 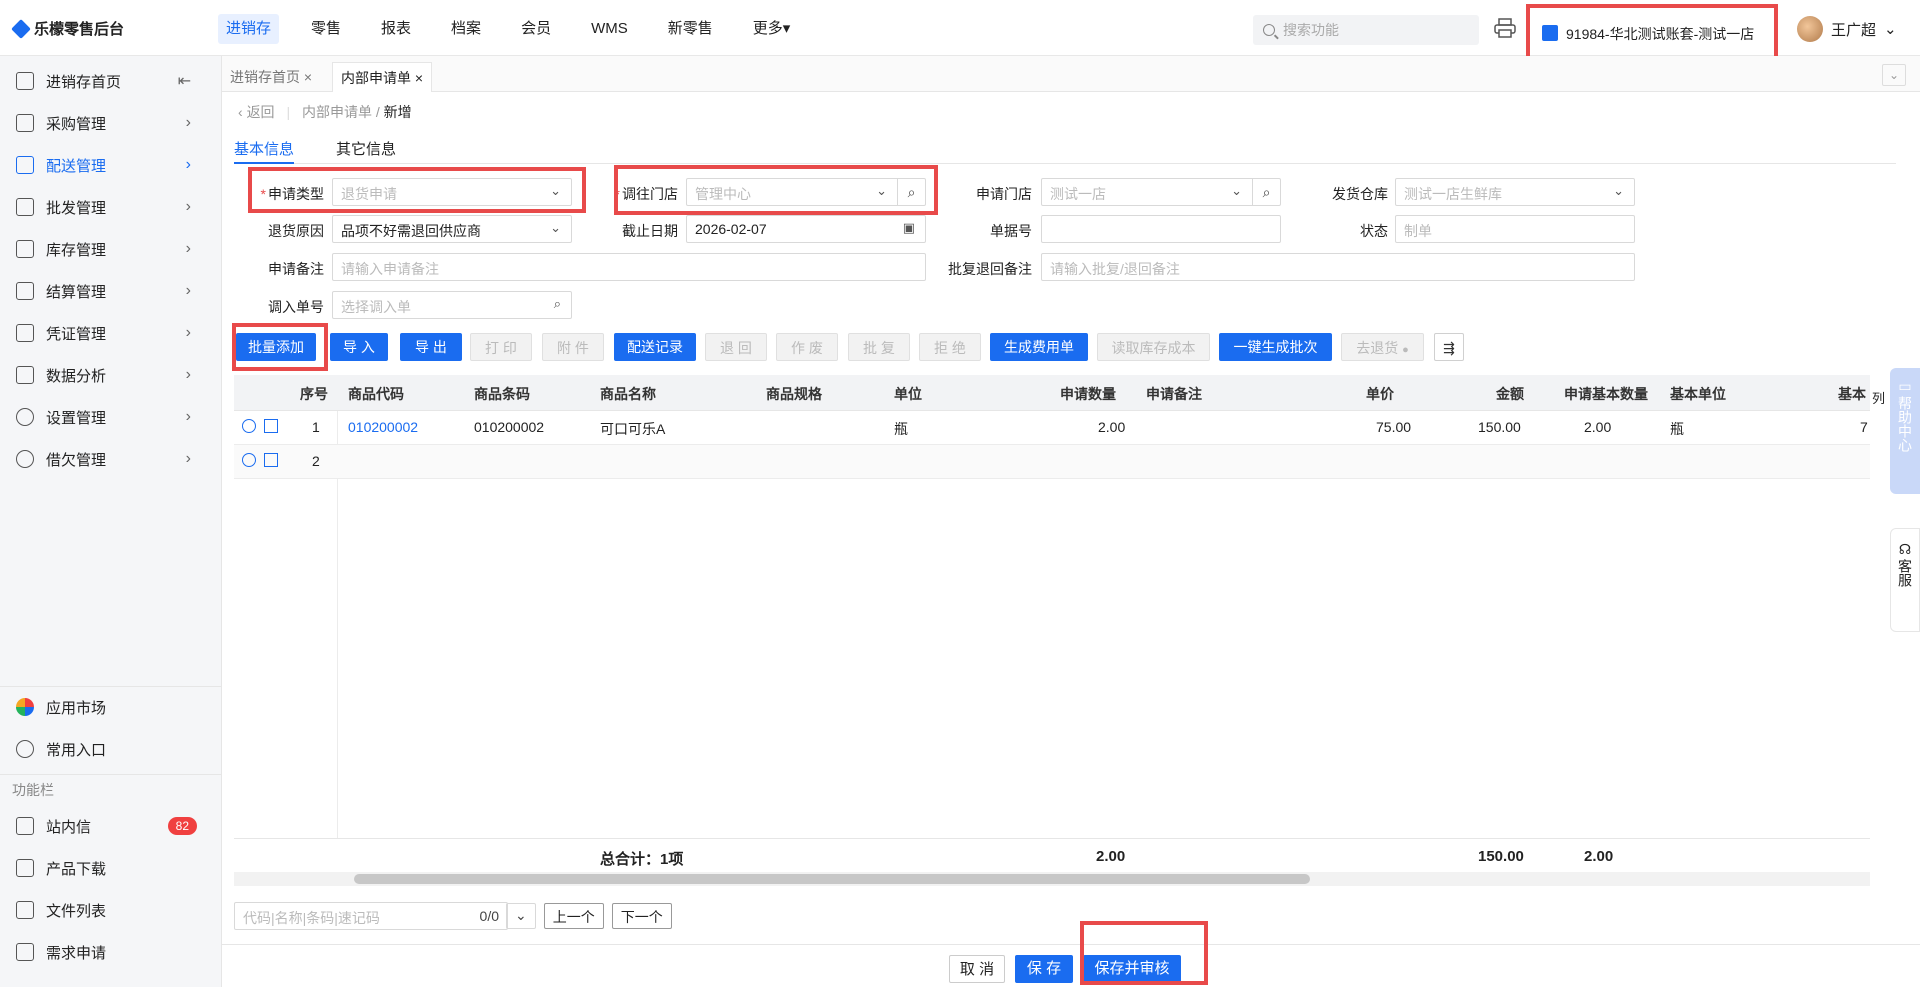 What do you see at coordinates (1338, 267) in the screenshot?
I see `reply-remark-input: 请输入批复/退回备注` at bounding box center [1338, 267].